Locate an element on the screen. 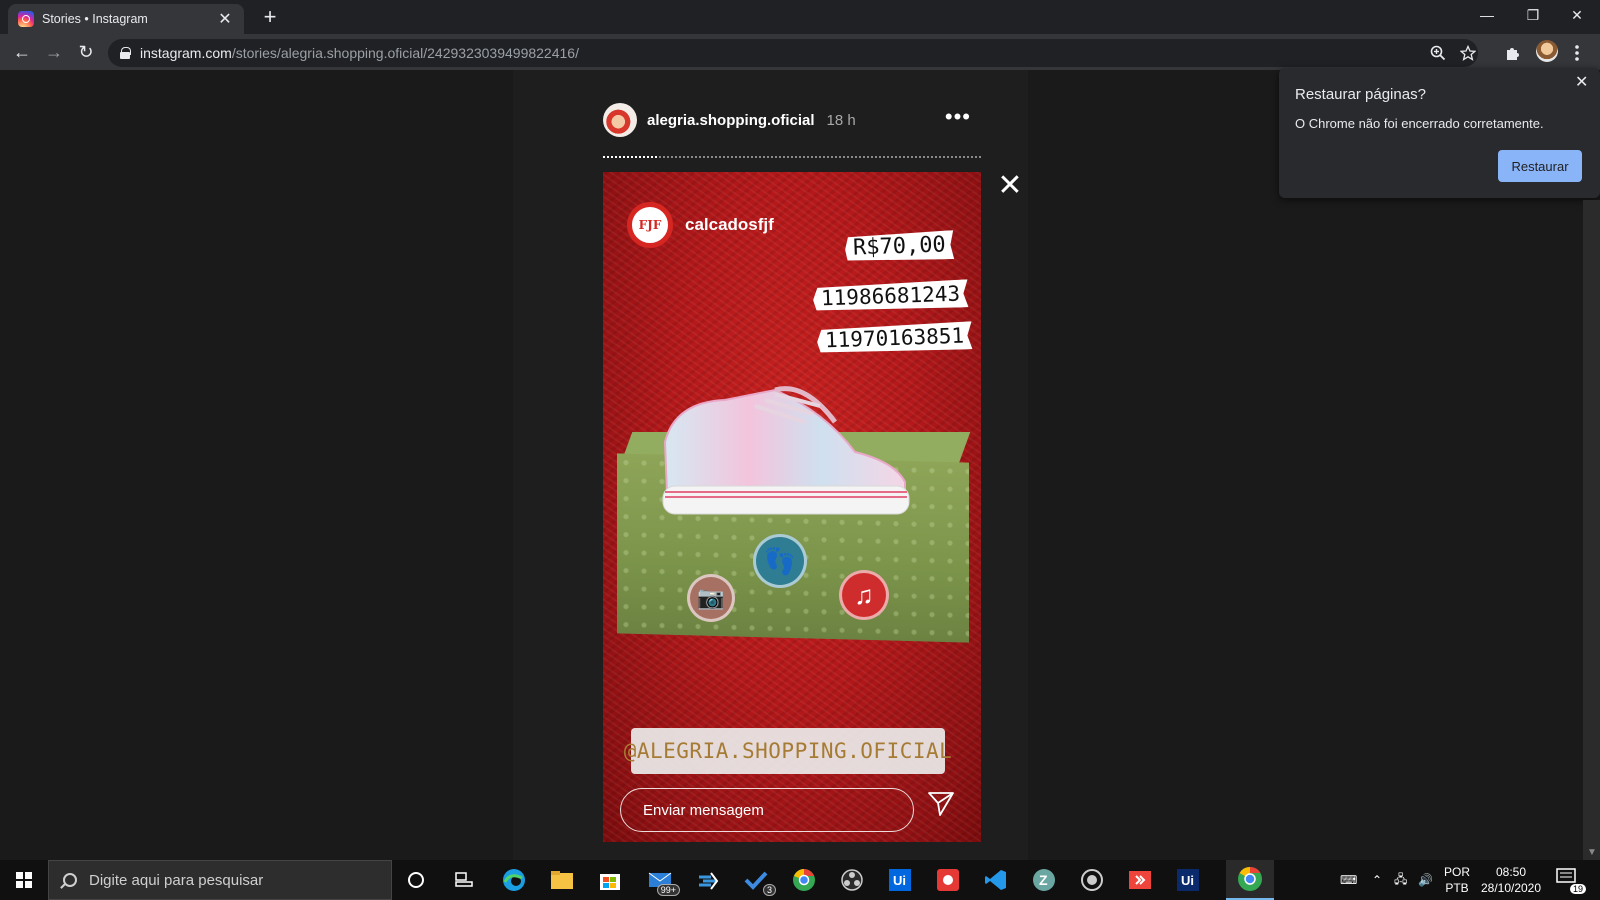 The image size is (1600, 900). restore-window-button: ❐ is located at coordinates (1533, 15).